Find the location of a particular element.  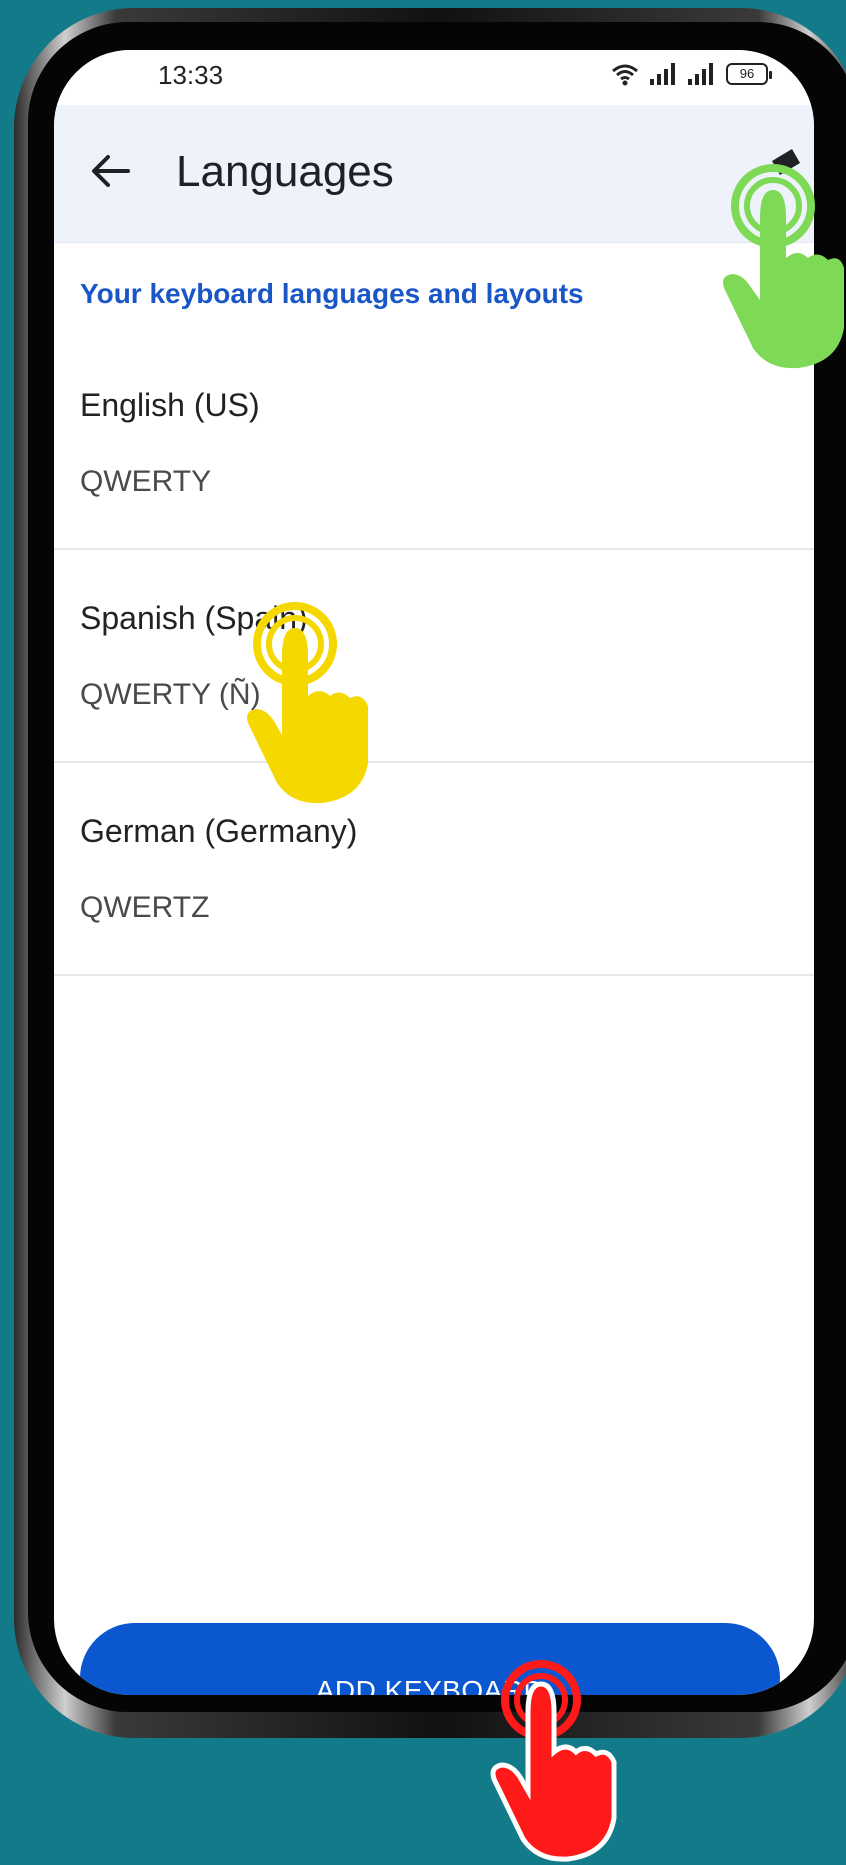

page-title: Languages is located at coordinates (285, 171).